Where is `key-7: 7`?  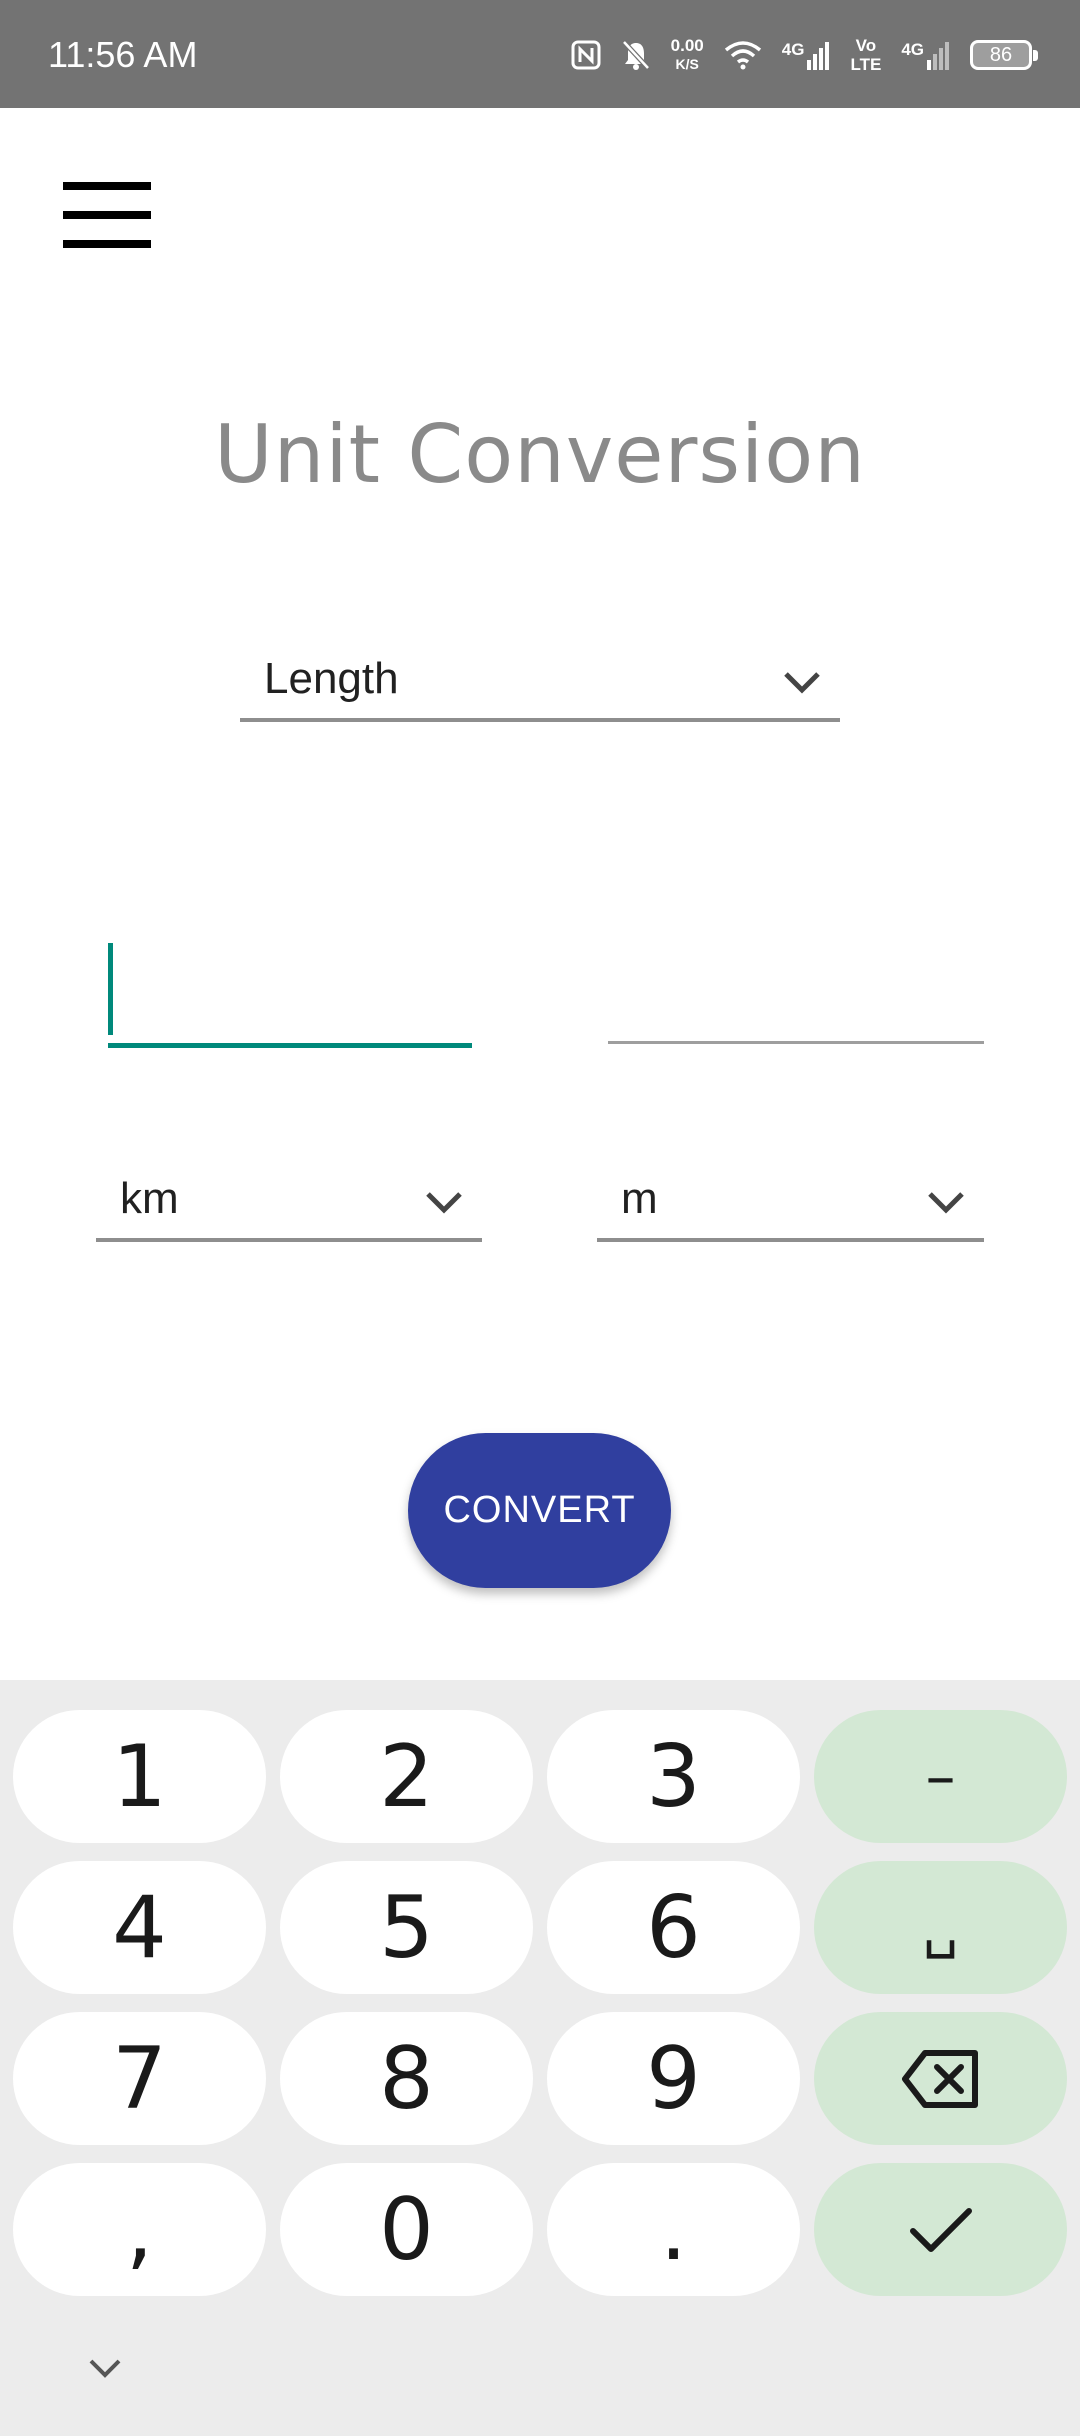
key-7: 7 is located at coordinates (139, 2078).